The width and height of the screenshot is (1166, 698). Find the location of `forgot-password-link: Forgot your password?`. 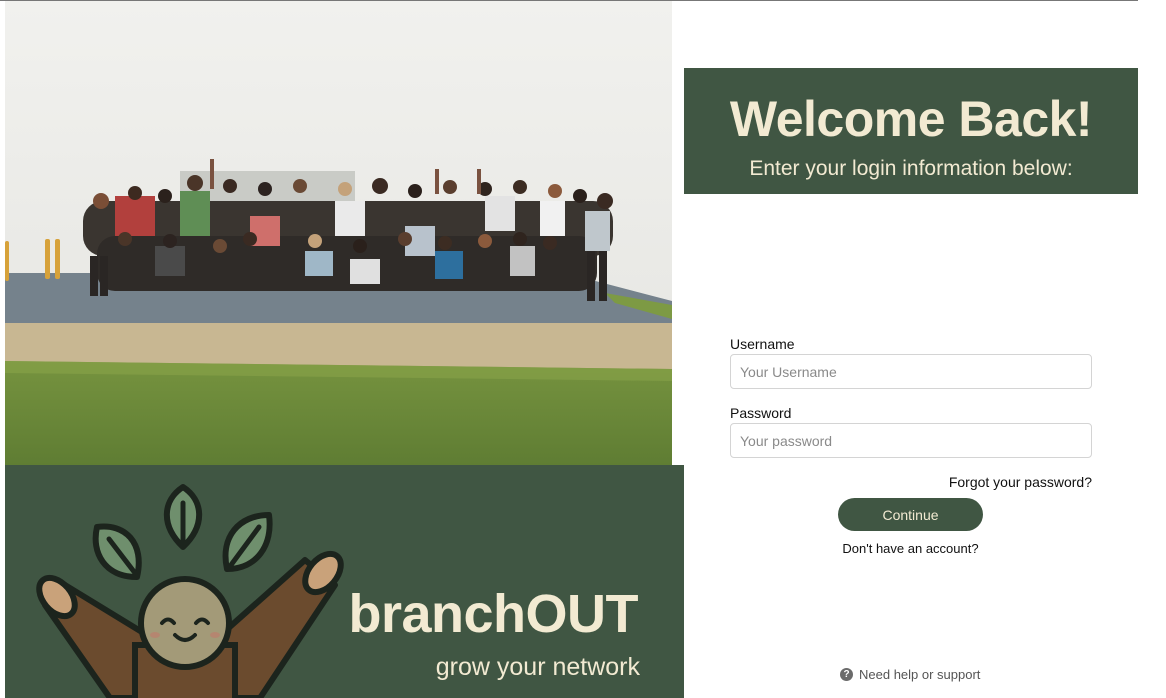

forgot-password-link: Forgot your password? is located at coordinates (1020, 482).